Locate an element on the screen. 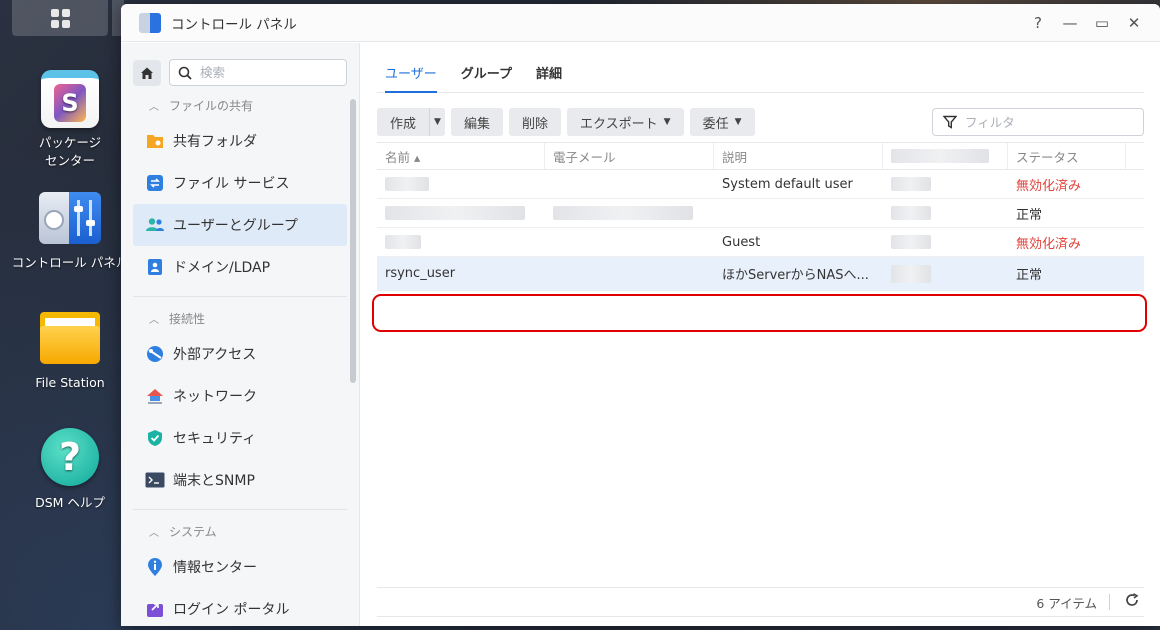  delete-button: 削除 is located at coordinates (535, 122).